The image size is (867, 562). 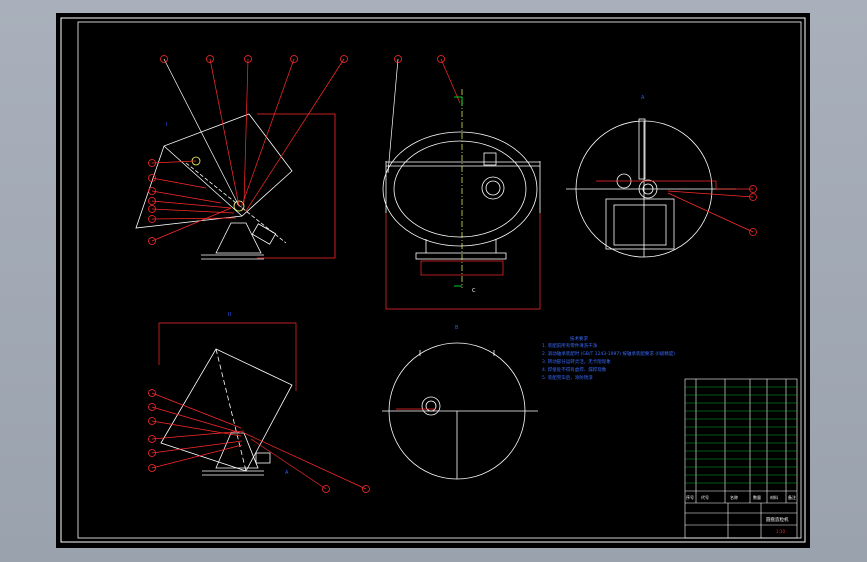 I want to click on right-view-a, so click(x=651, y=188).